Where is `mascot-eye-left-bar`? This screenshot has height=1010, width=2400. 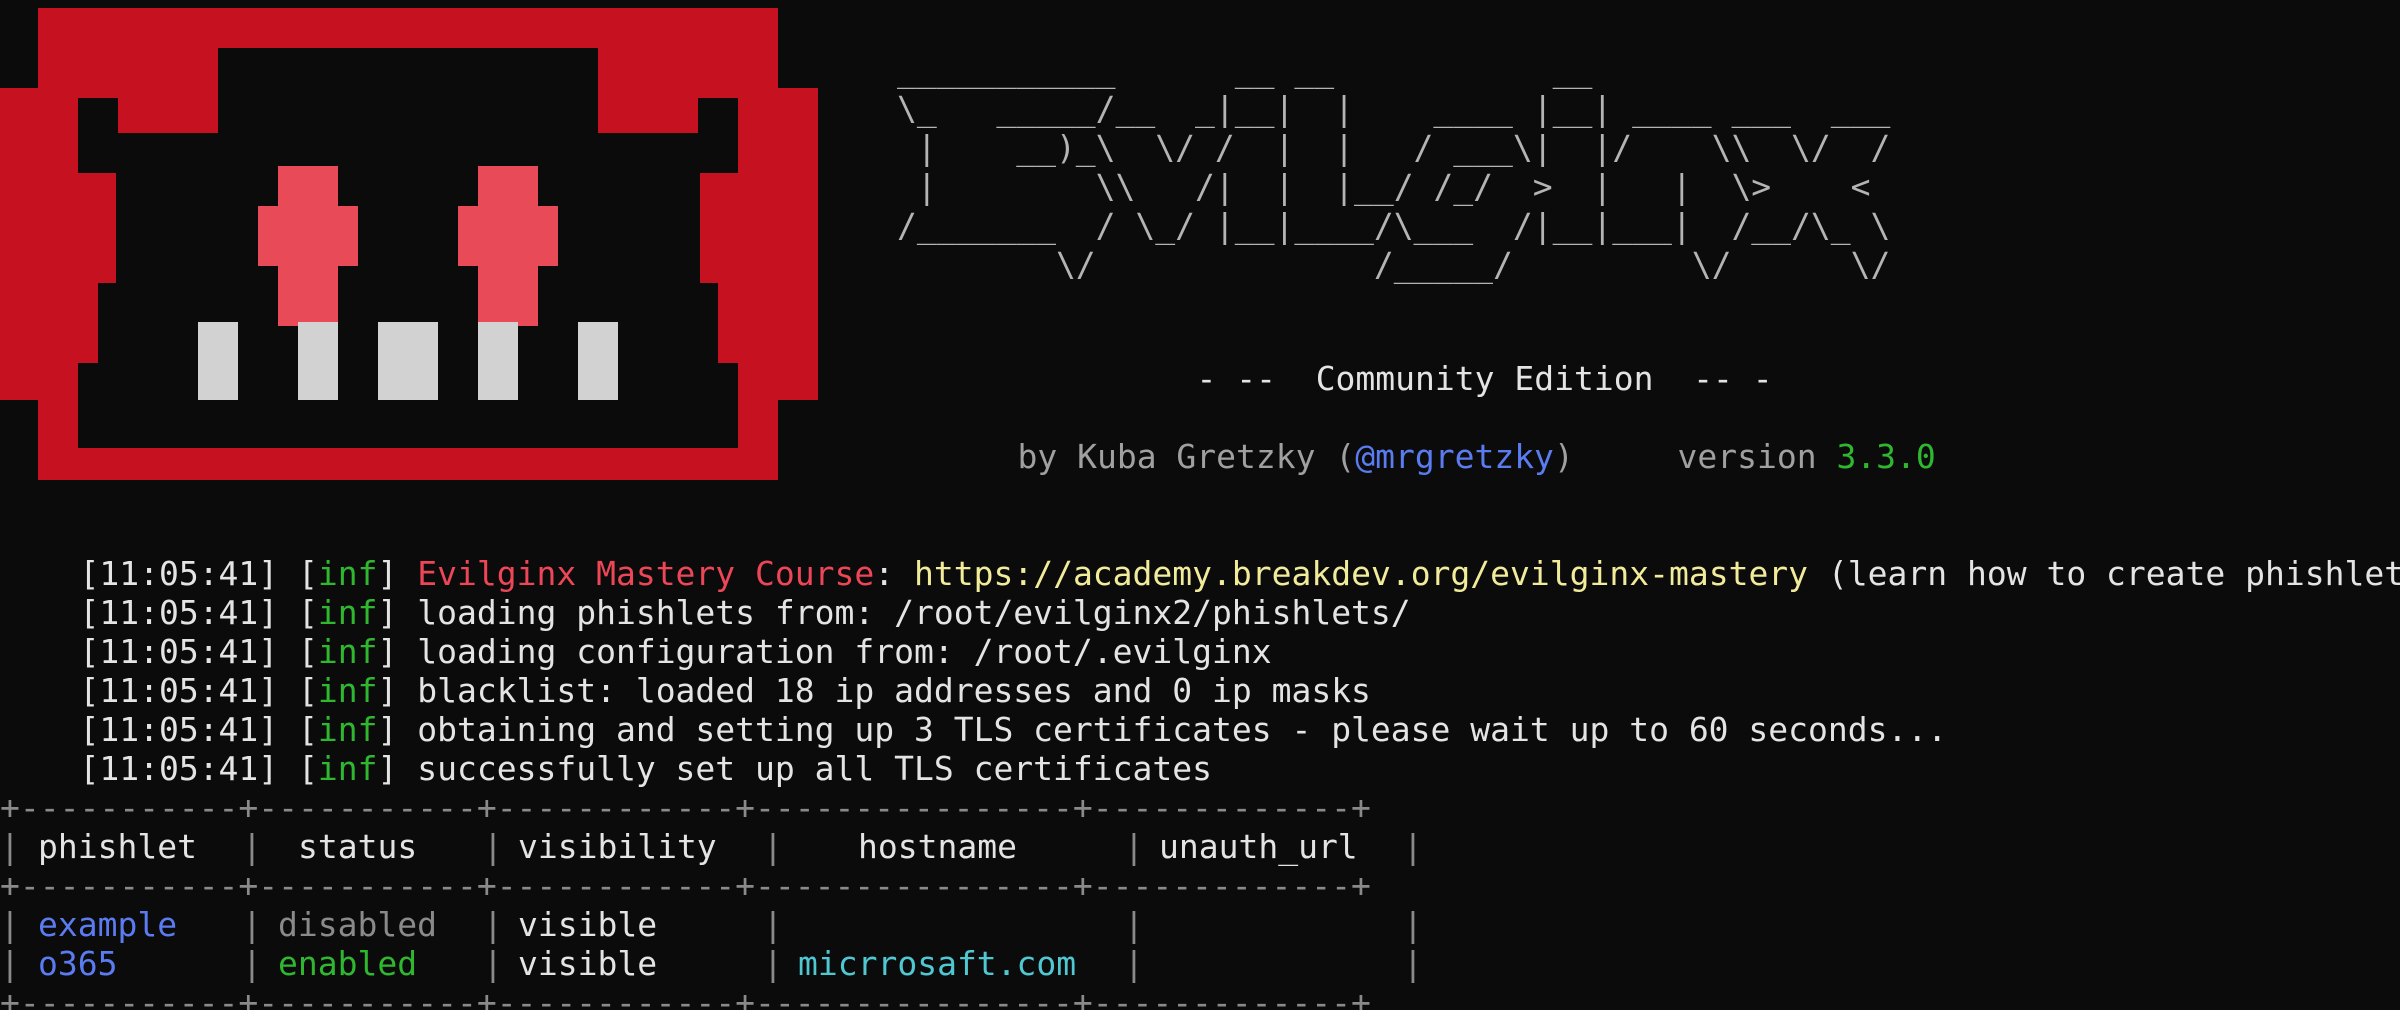 mascot-eye-left-bar is located at coordinates (308, 236).